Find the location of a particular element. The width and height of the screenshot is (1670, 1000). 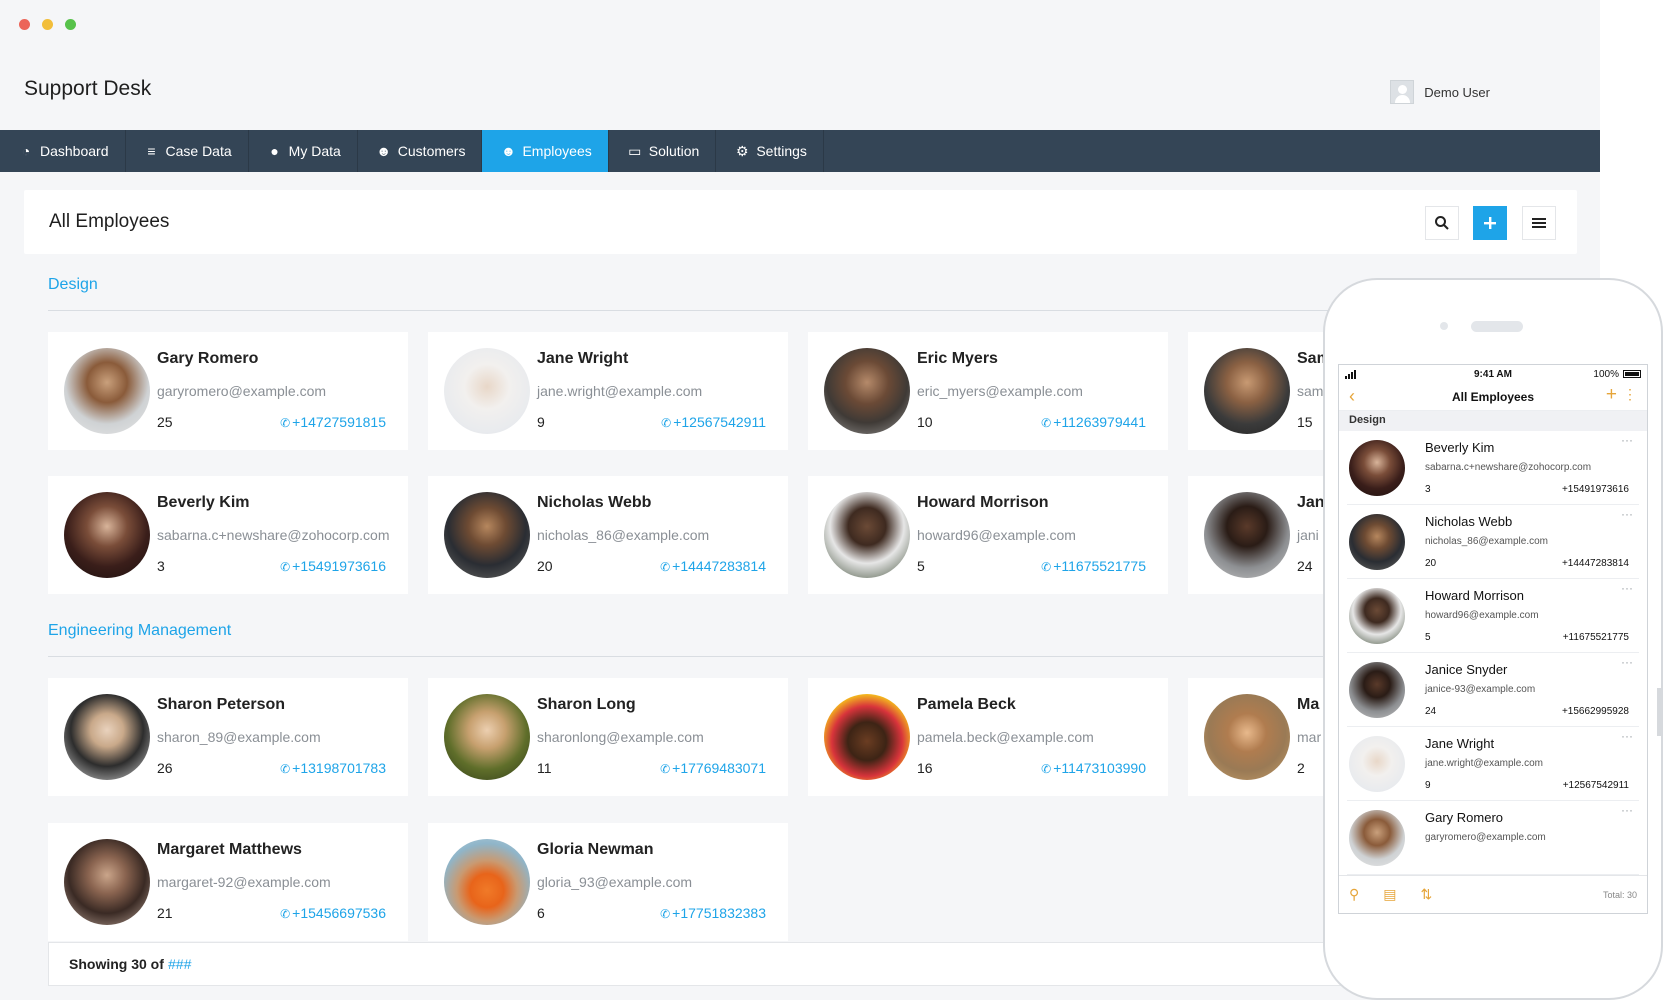

tab-my-data: ● My Data is located at coordinates (303, 151).